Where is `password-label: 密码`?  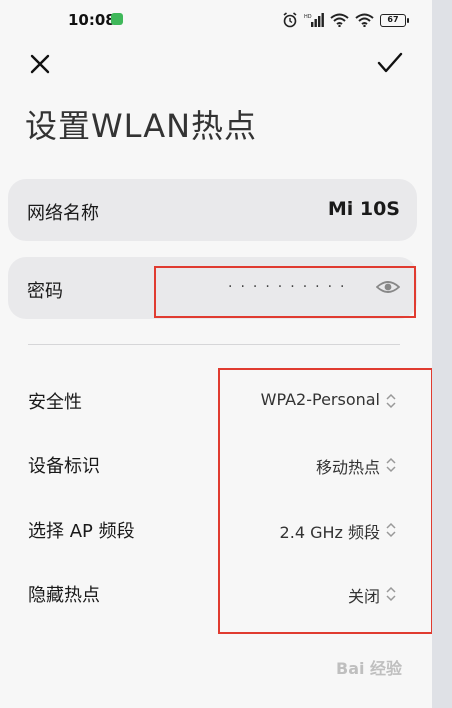
password-label: 密码 is located at coordinates (45, 291).